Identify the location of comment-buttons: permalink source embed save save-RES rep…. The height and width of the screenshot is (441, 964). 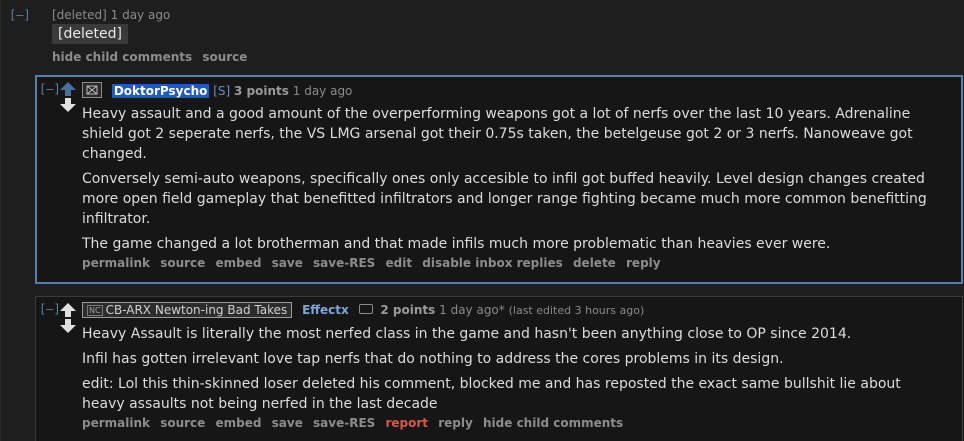
(355, 423).